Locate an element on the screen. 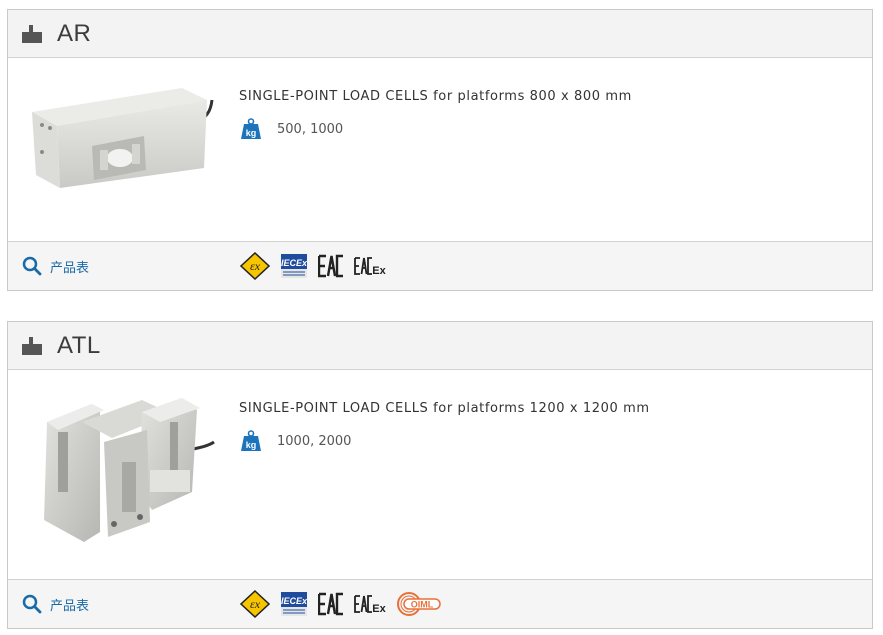  description-platform: for platforms 1200 x 1200 mm is located at coordinates (539, 408).